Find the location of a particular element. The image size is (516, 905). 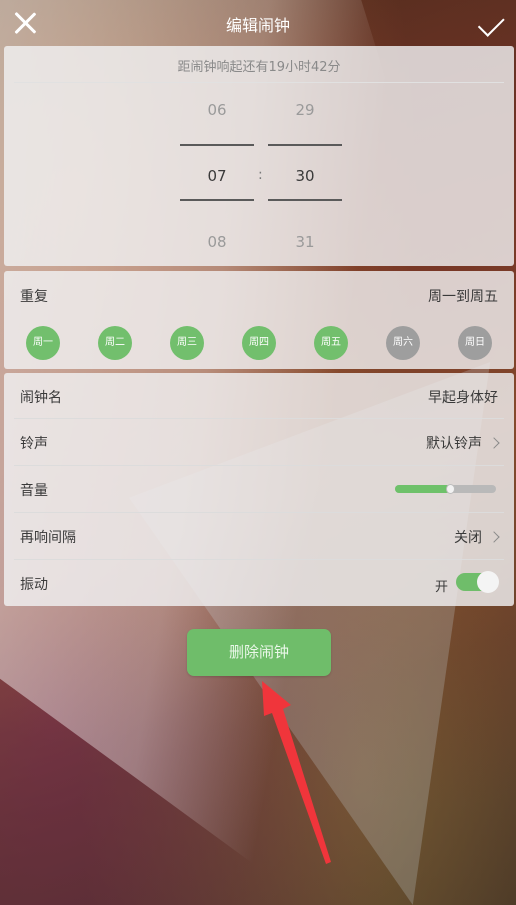

delete-alarm-button: 删除闹钟 is located at coordinates (259, 652).